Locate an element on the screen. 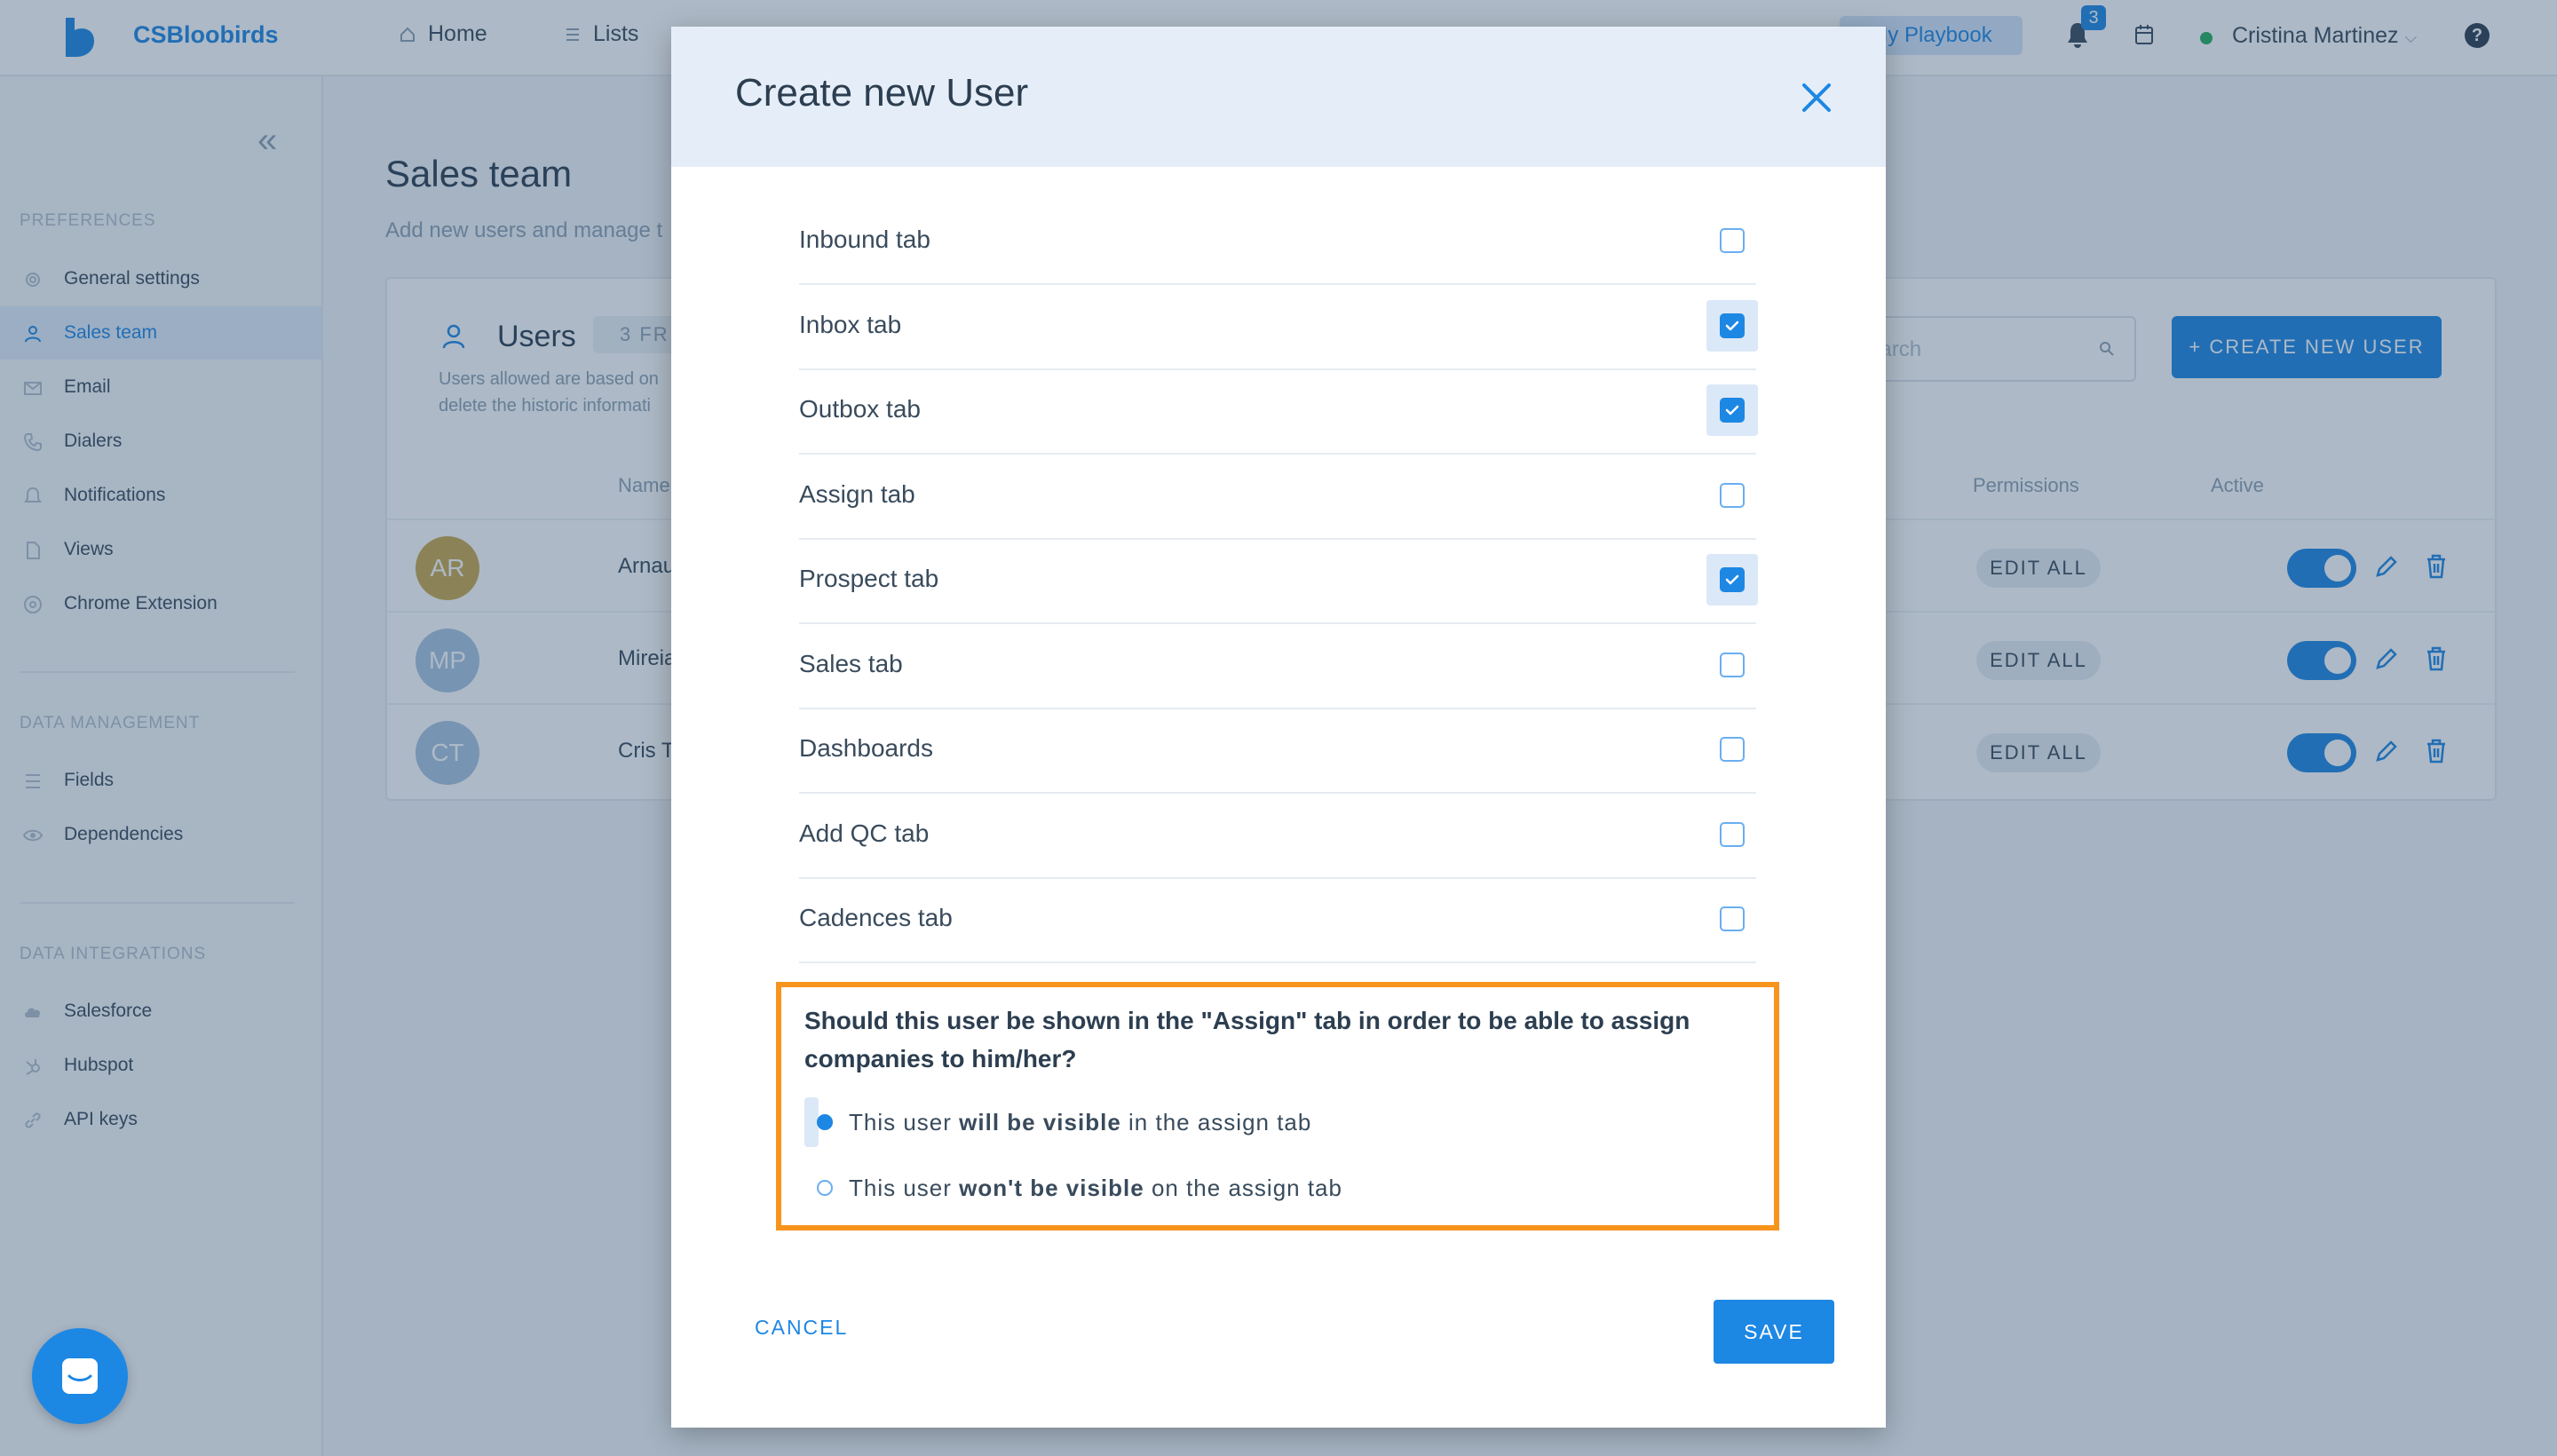 The width and height of the screenshot is (2557, 1456). permission-row: Inbound tab is located at coordinates (1277, 242).